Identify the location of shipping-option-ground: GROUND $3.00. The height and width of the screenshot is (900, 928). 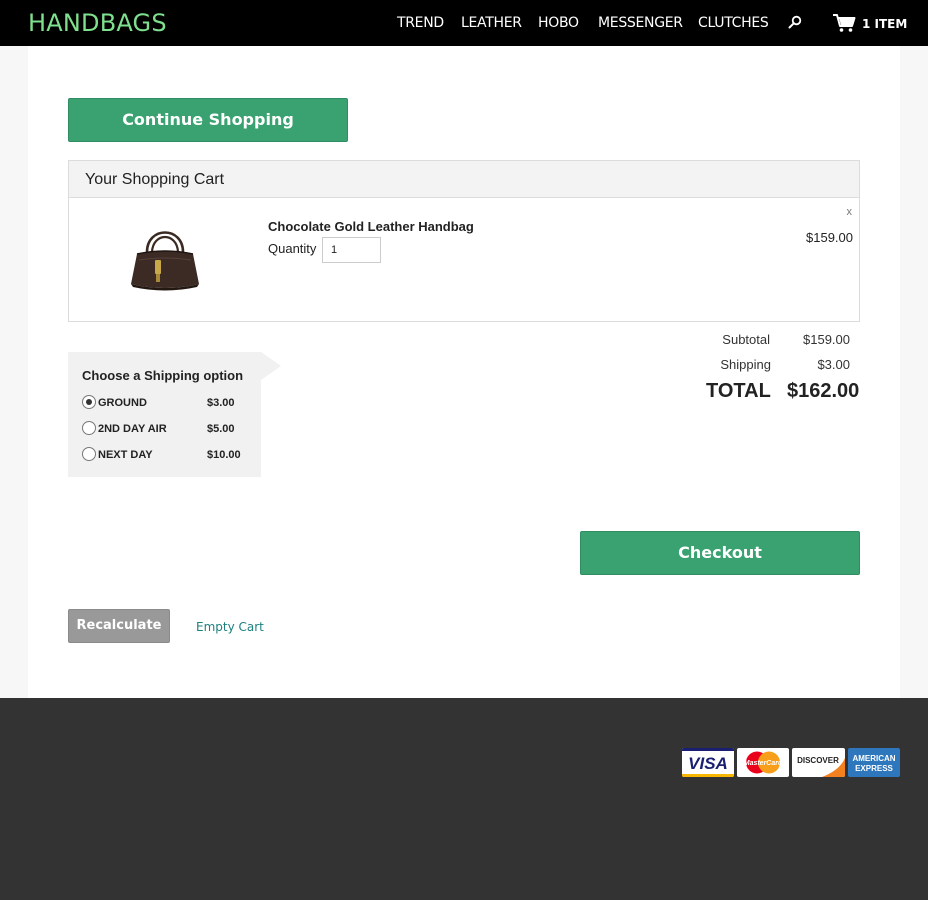
(167, 403).